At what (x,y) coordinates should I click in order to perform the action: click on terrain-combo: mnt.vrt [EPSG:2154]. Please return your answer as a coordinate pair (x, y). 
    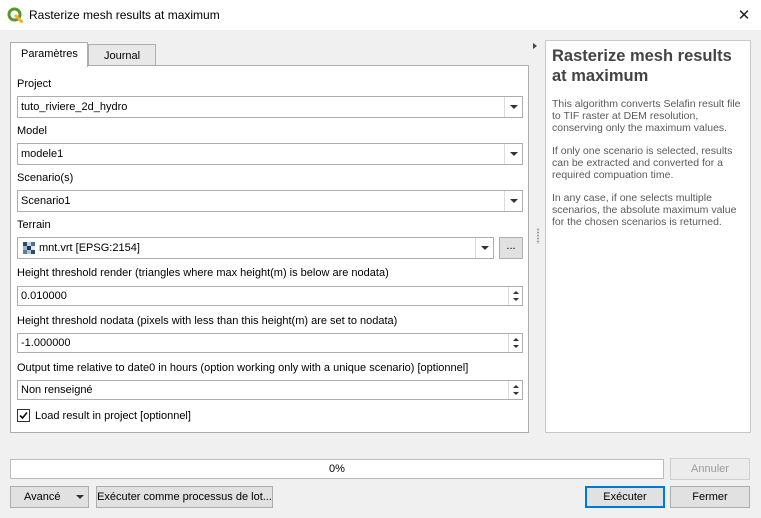
    Looking at the image, I should click on (255, 248).